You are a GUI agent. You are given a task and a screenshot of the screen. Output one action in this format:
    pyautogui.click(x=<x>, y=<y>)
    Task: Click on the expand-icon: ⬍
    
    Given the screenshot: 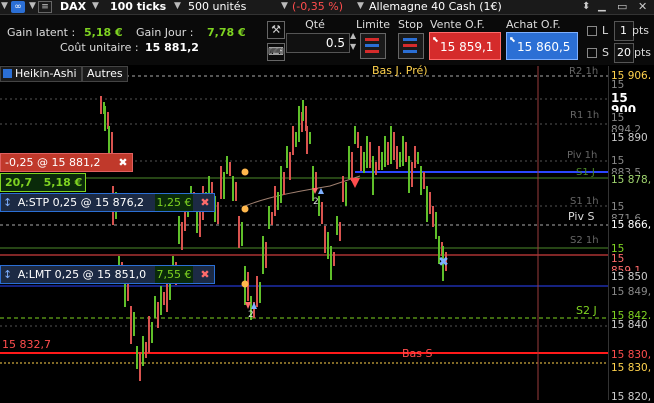 What is the action you would take?
    pyautogui.click(x=586, y=6)
    